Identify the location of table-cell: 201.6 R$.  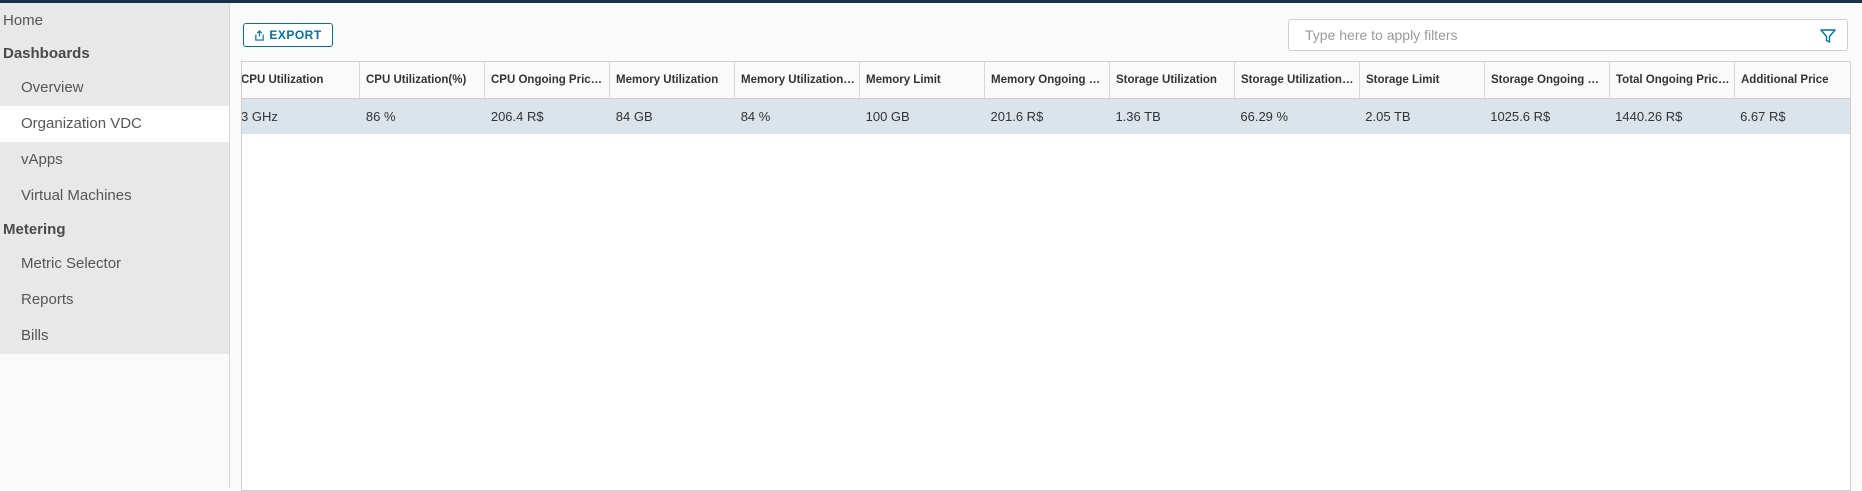
(1017, 116).